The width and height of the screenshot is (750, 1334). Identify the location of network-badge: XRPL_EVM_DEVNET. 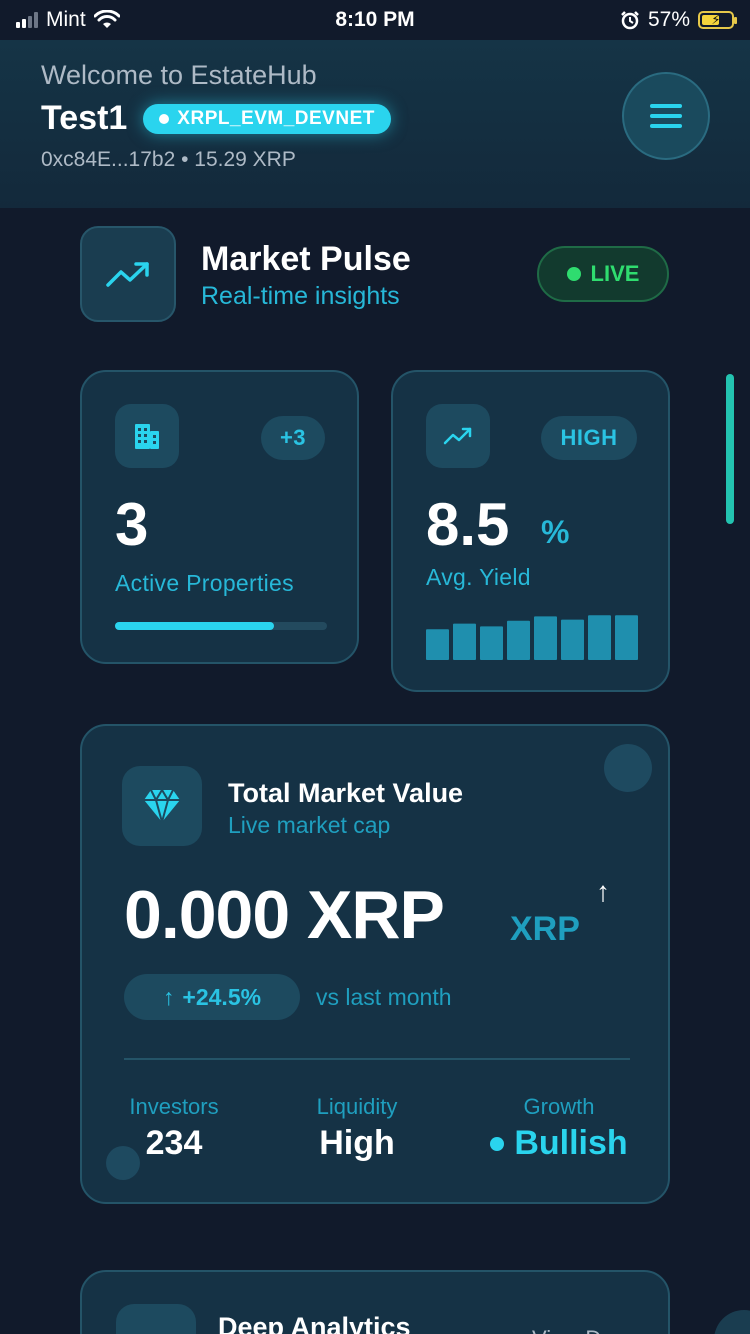
(267, 118).